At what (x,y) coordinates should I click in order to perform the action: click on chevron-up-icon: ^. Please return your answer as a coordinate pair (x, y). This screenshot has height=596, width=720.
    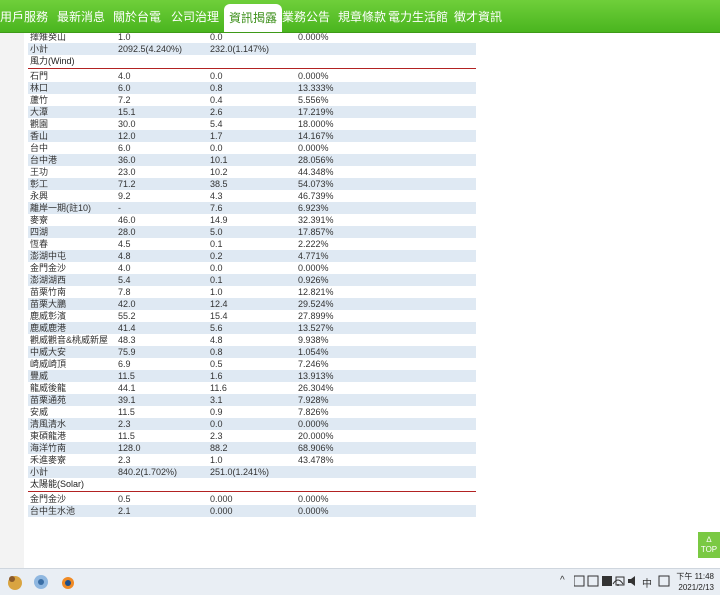
    Looking at the image, I should click on (562, 580).